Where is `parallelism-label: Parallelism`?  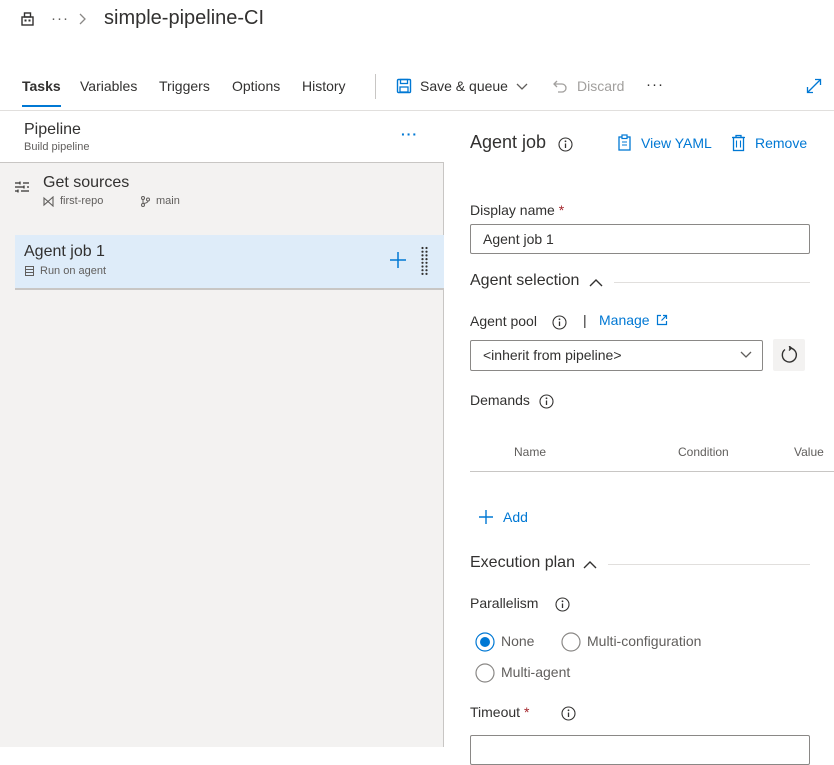 parallelism-label: Parallelism is located at coordinates (504, 603).